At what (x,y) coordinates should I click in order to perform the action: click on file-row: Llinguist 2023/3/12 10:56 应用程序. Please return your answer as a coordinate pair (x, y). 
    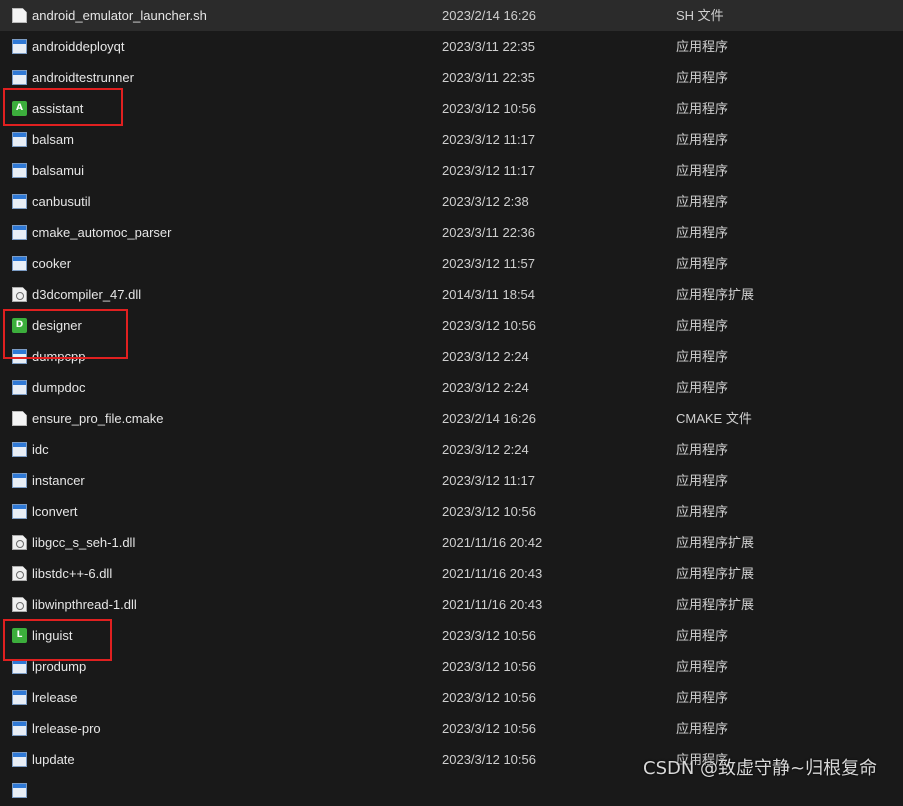
    Looking at the image, I should click on (451, 635).